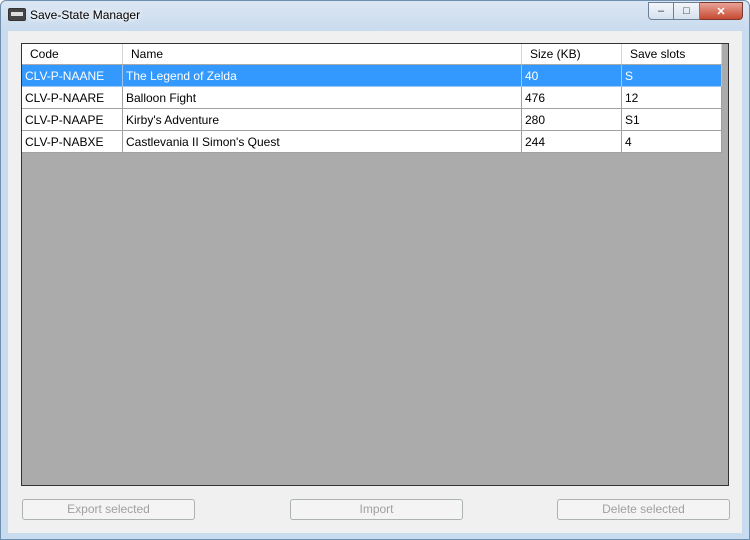 The height and width of the screenshot is (540, 750). What do you see at coordinates (375, 16) in the screenshot?
I see `title-bar: Save-State Manager – □ ✕` at bounding box center [375, 16].